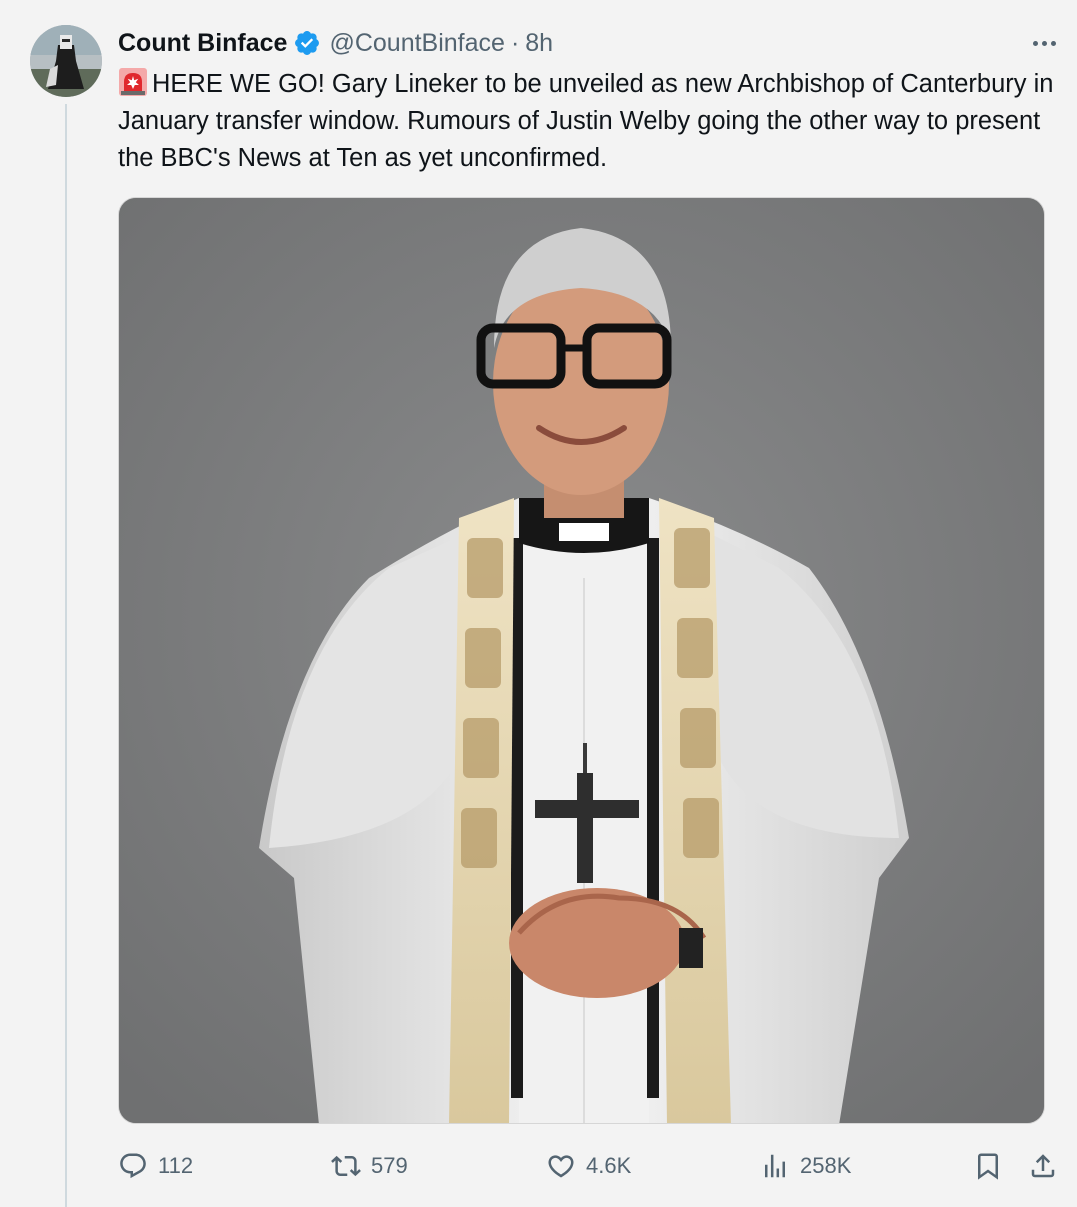 The width and height of the screenshot is (1077, 1207). Describe the element at coordinates (133, 82) in the screenshot. I see `siren-icon` at that location.